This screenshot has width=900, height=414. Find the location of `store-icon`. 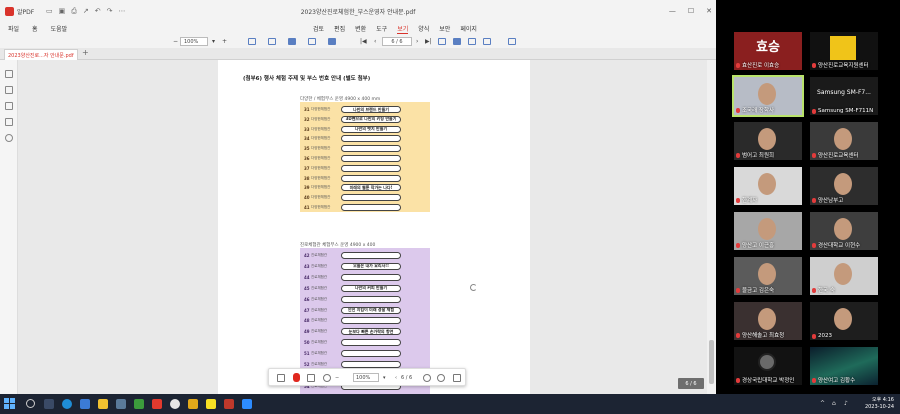

store-icon is located at coordinates (85, 404).